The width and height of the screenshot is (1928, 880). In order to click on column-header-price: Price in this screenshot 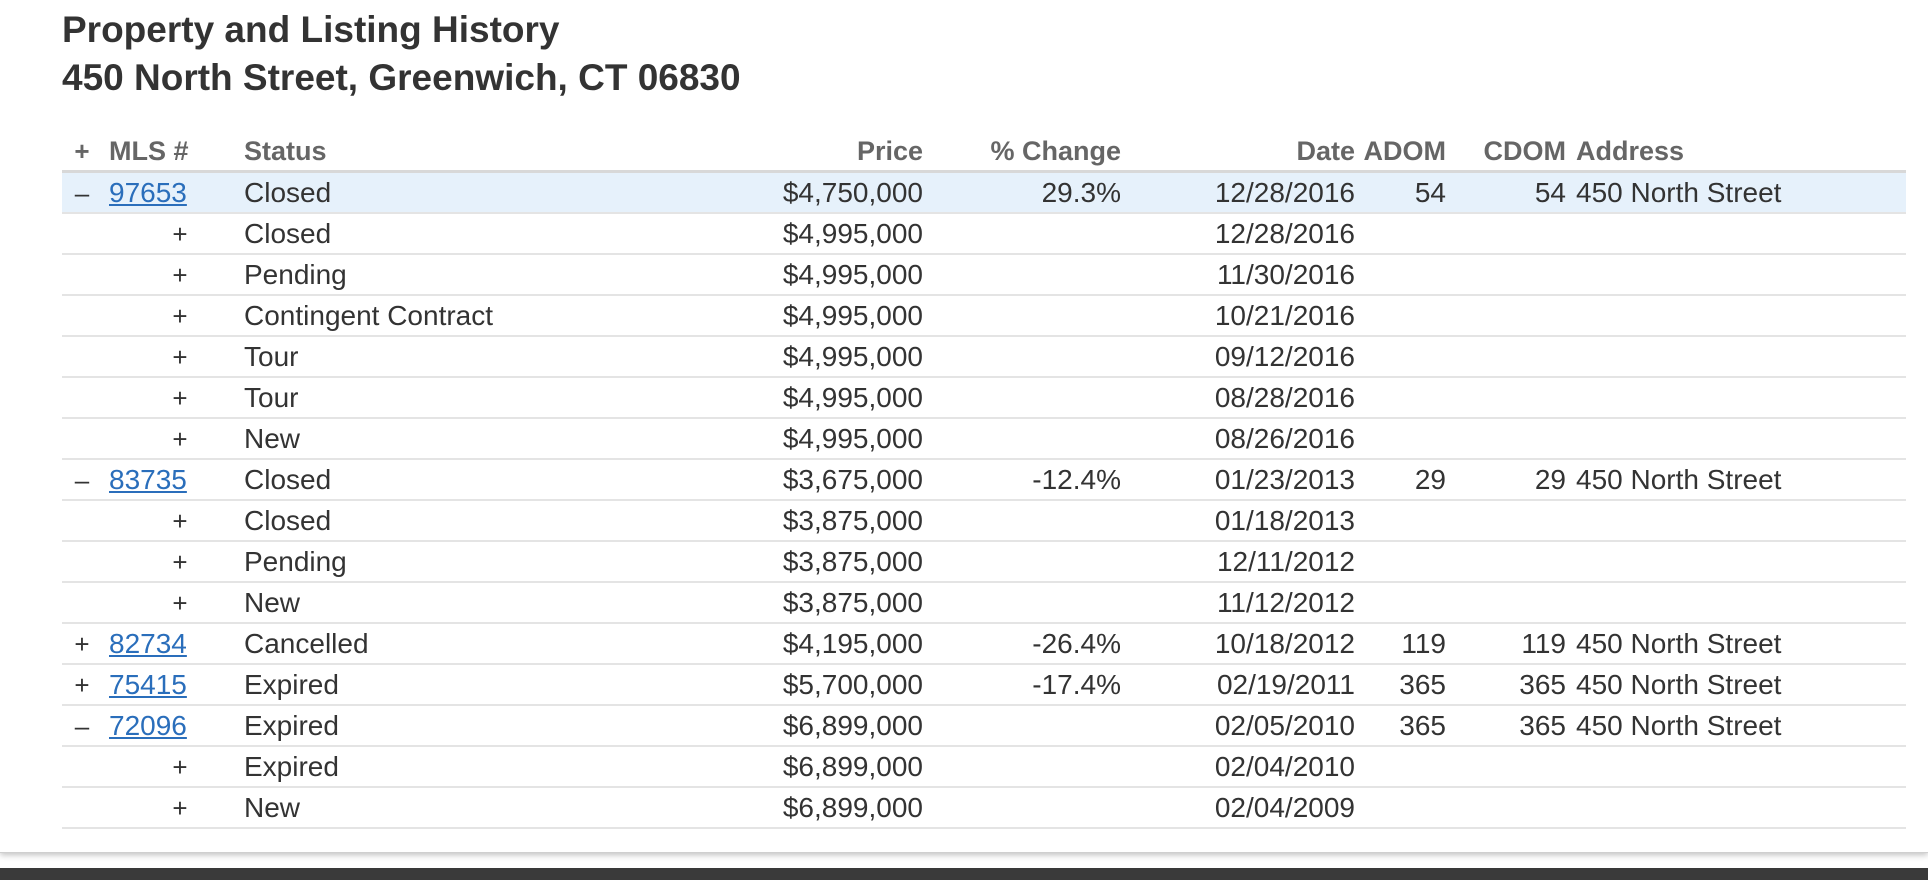, I will do `click(793, 151)`.